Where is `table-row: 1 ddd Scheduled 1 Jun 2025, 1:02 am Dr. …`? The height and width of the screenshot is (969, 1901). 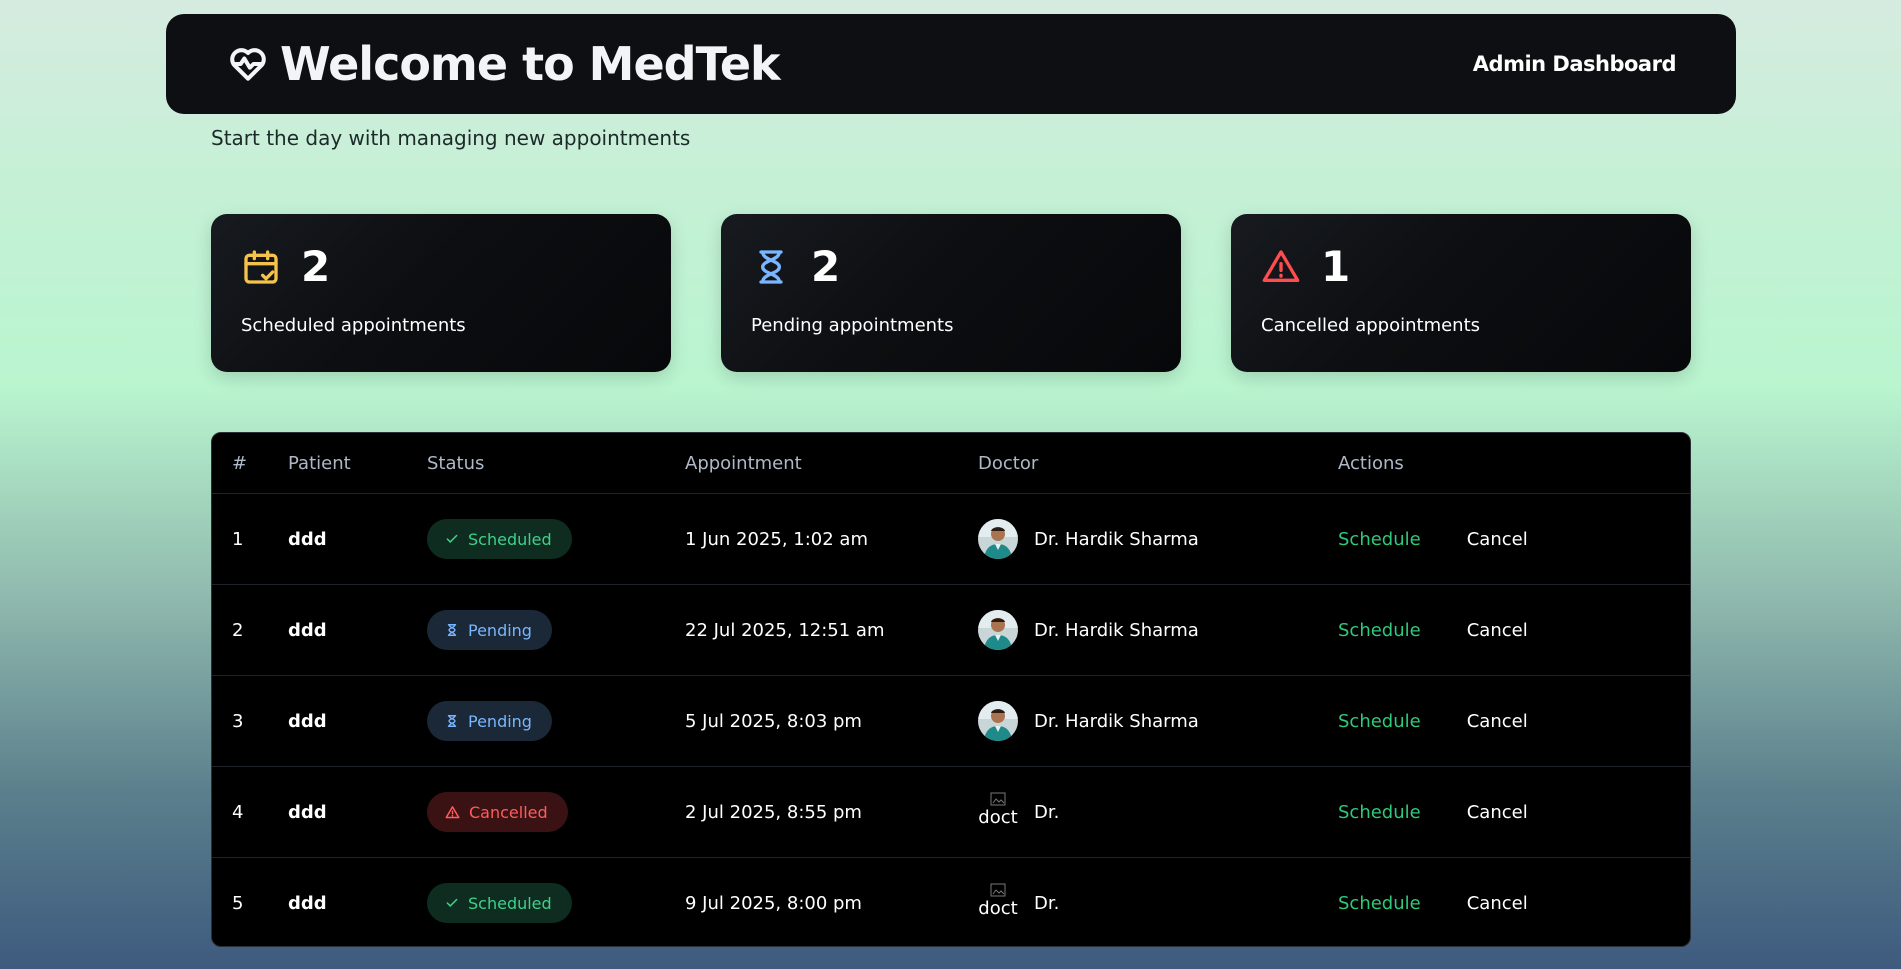 table-row: 1 ddd Scheduled 1 Jun 2025, 1:02 am Dr. … is located at coordinates (951, 539).